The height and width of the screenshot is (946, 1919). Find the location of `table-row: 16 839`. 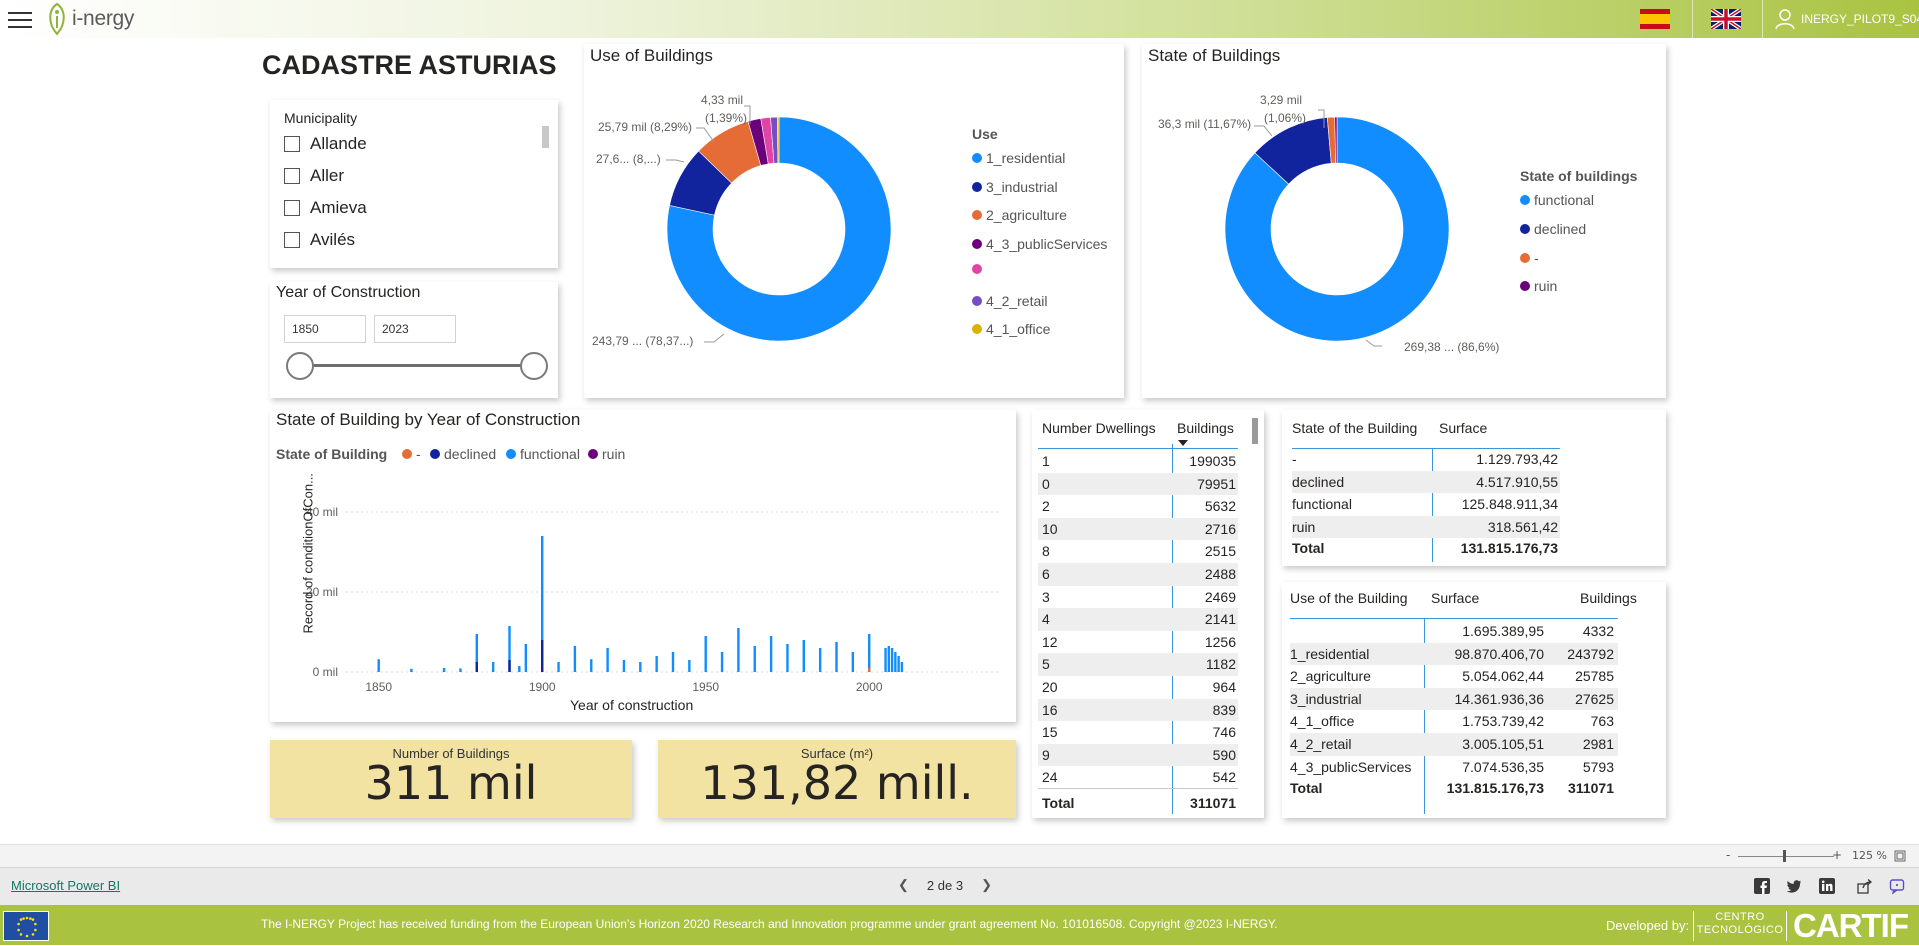

table-row: 16 839 is located at coordinates (1138, 710).